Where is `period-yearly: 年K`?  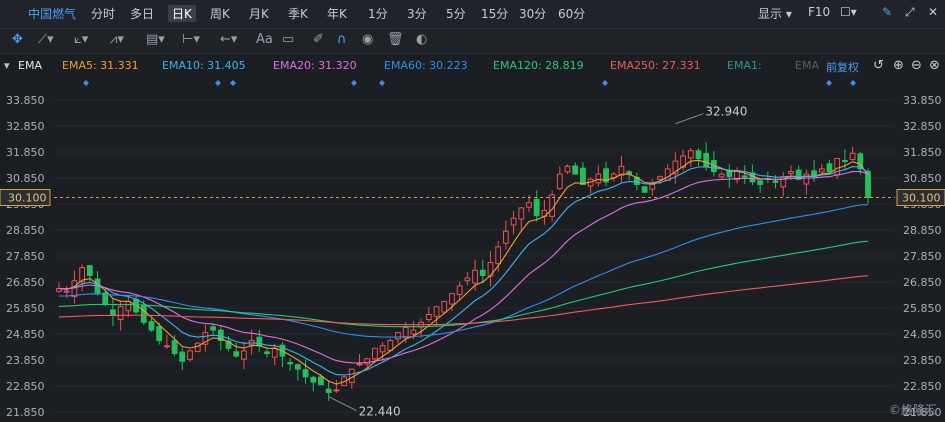
period-yearly: 年K is located at coordinates (337, 13).